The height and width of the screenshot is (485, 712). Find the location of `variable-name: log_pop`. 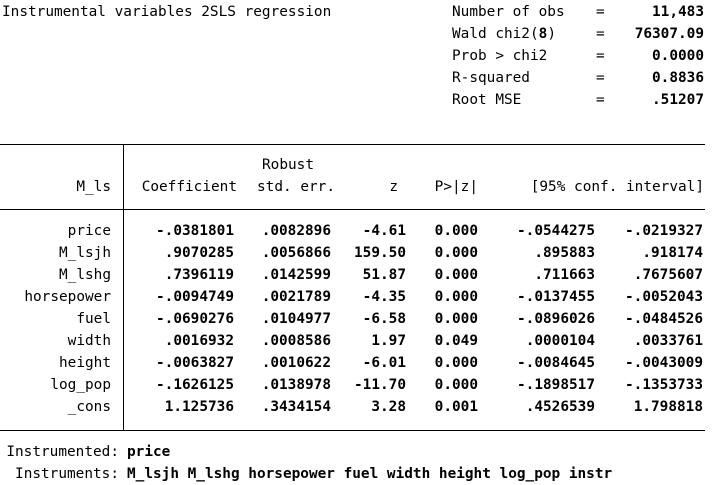

variable-name: log_pop is located at coordinates (80, 385).